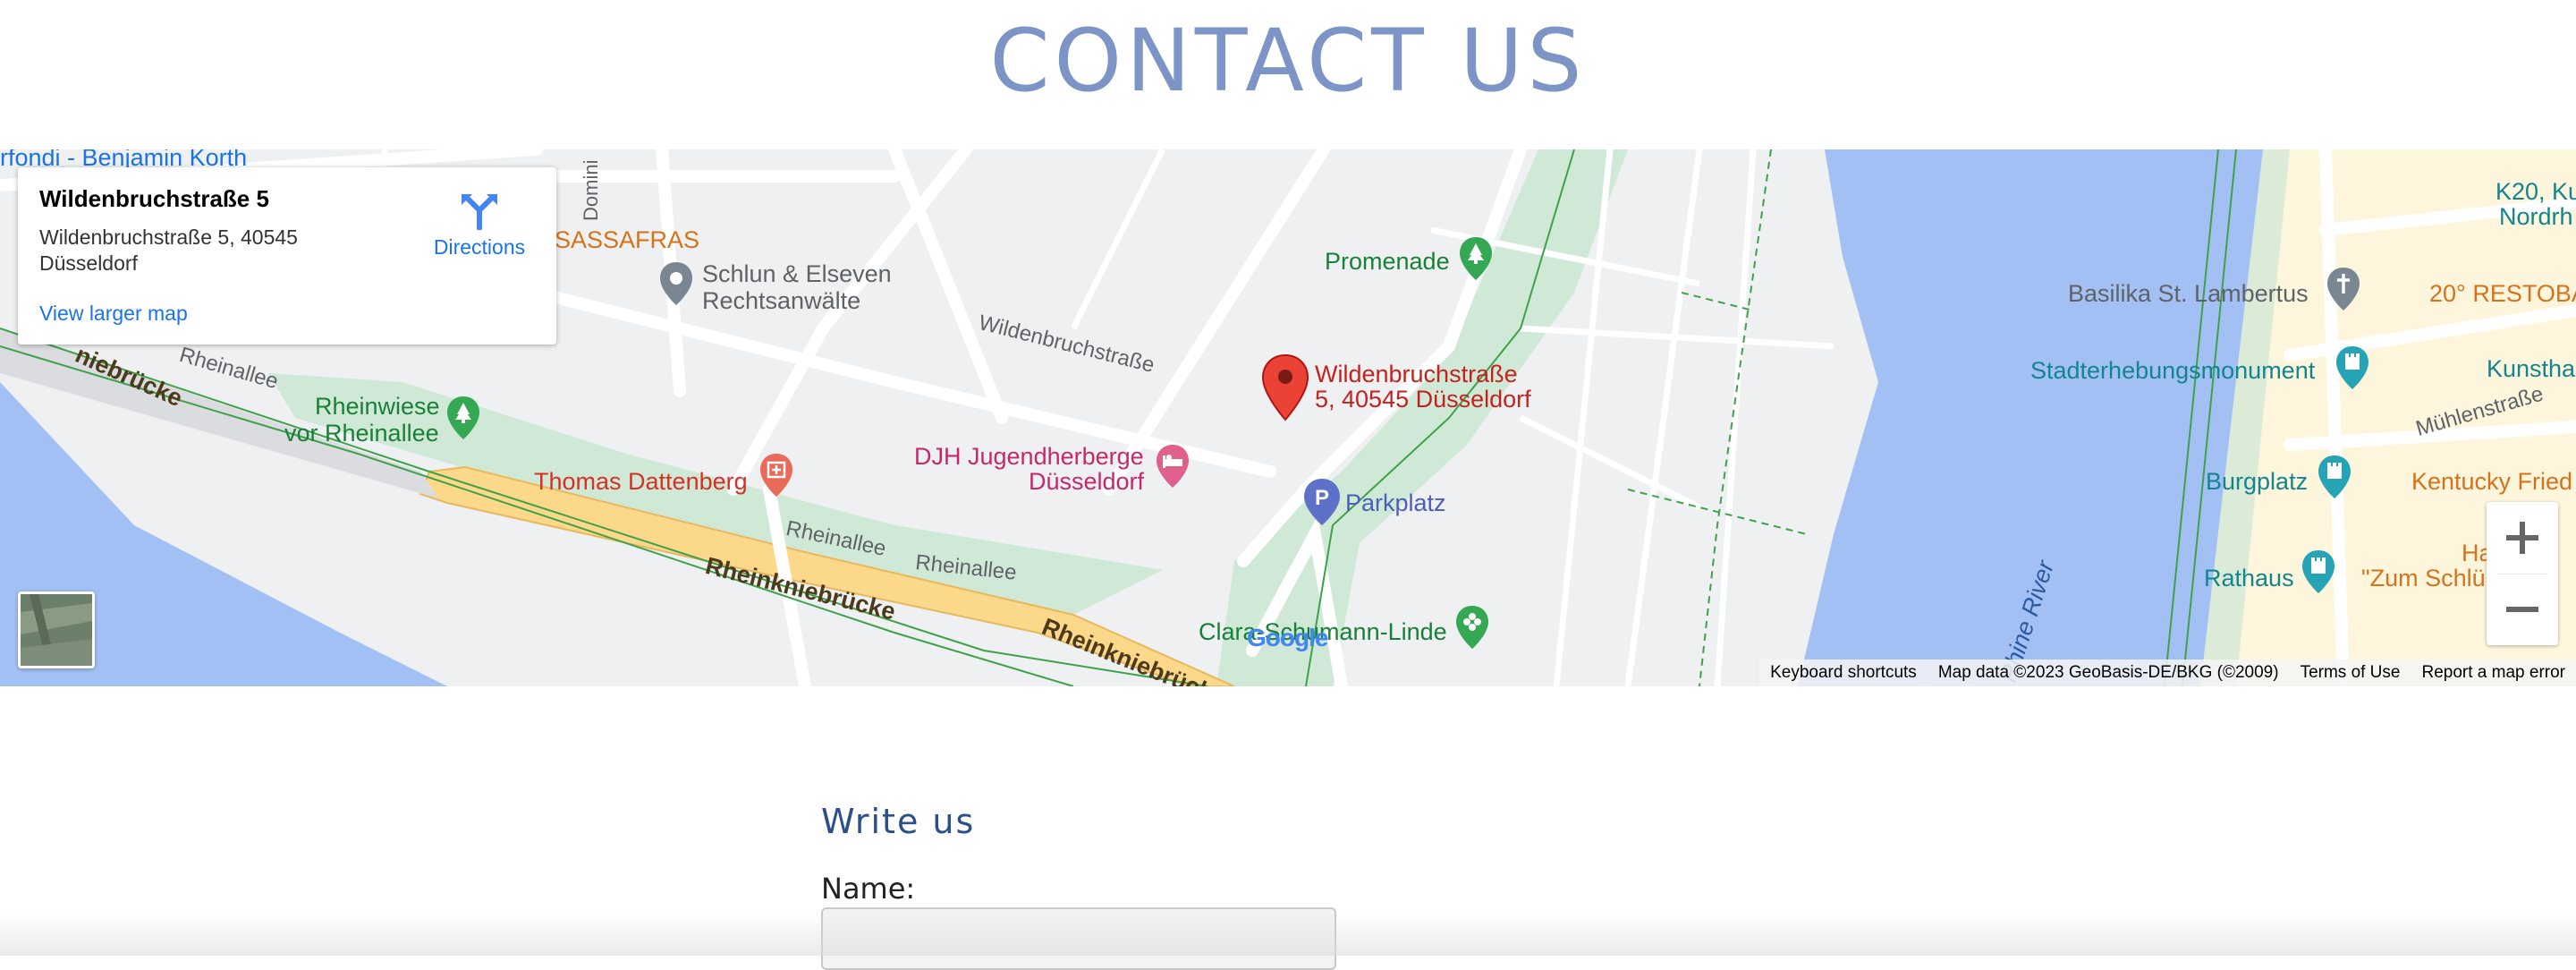 The image size is (2576, 970). What do you see at coordinates (1416, 374) in the screenshot?
I see `marker-label-line1: Wildenbruchstraße` at bounding box center [1416, 374].